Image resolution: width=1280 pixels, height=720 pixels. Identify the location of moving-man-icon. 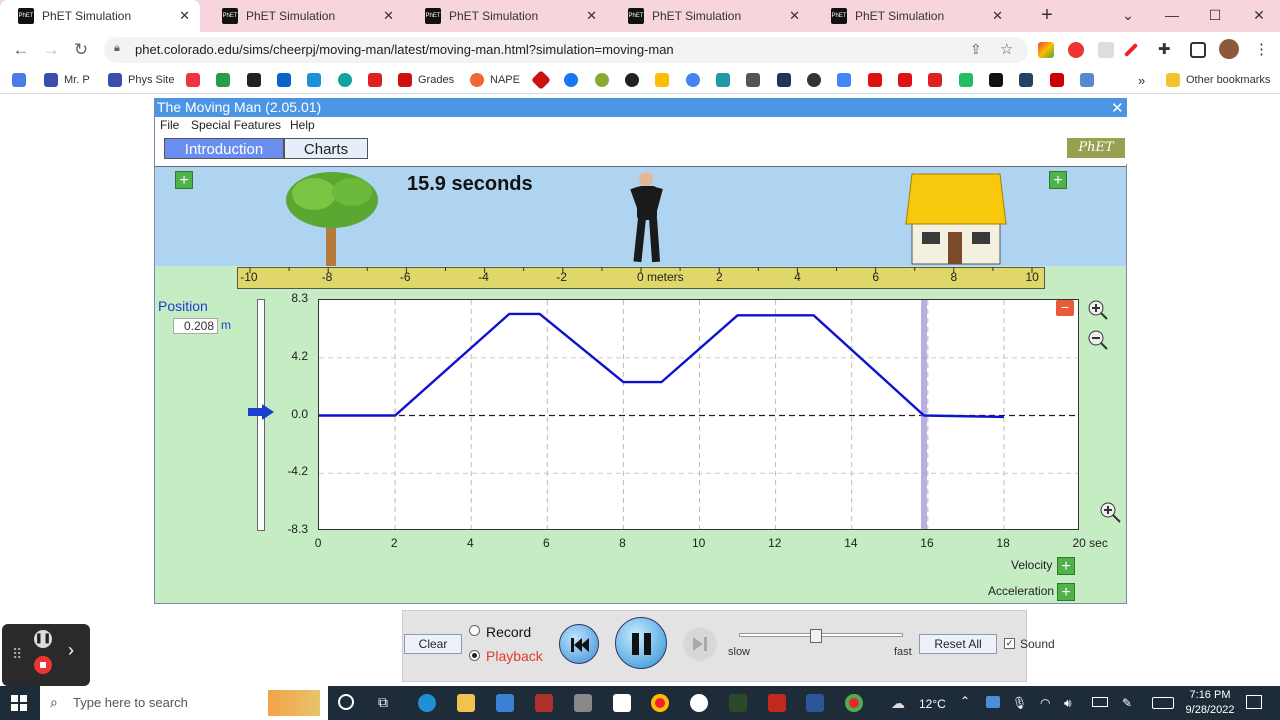
(648, 218).